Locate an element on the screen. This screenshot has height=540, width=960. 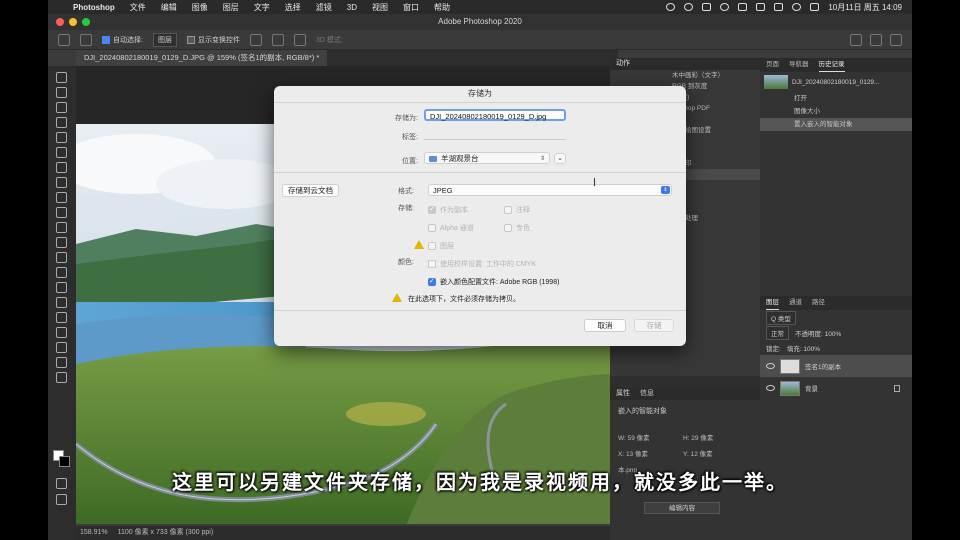
zoom-level: 158.91% is located at coordinates (94, 532).